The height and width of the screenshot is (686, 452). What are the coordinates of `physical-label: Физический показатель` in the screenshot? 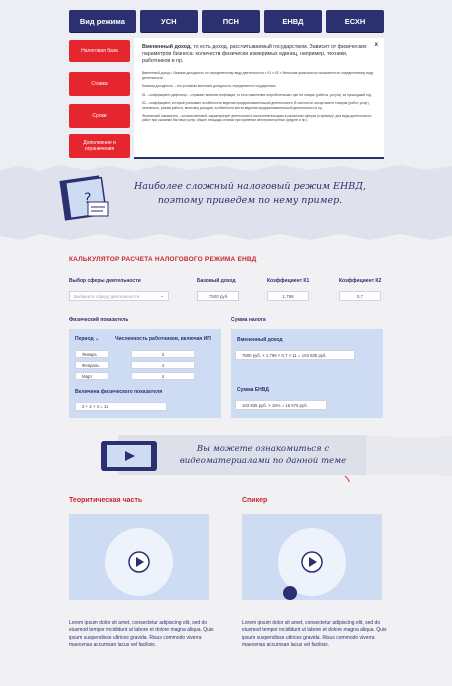 It's located at (99, 320).